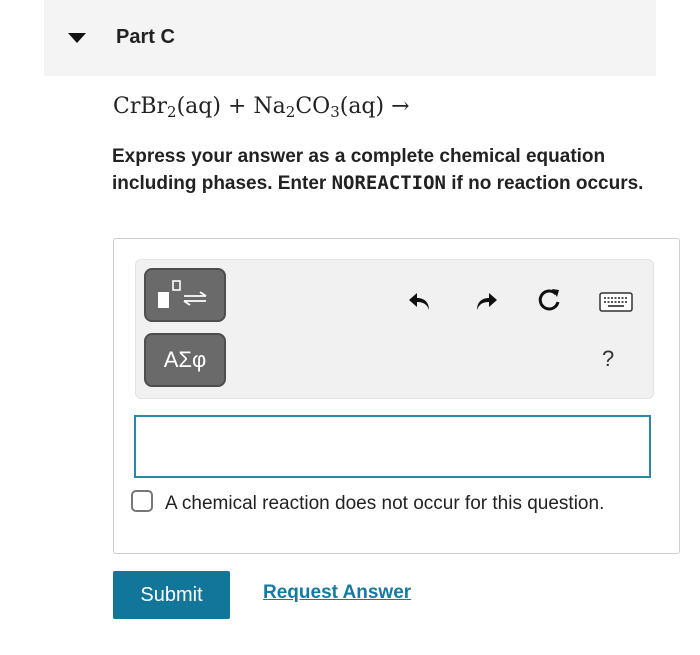 The height and width of the screenshot is (655, 700). What do you see at coordinates (77, 38) in the screenshot?
I see `collapse-caret-icon` at bounding box center [77, 38].